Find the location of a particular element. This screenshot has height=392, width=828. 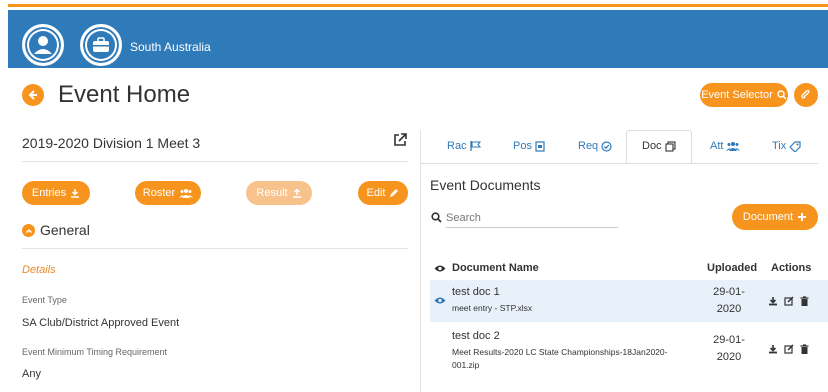

document-name: test doc 2 is located at coordinates (476, 336).